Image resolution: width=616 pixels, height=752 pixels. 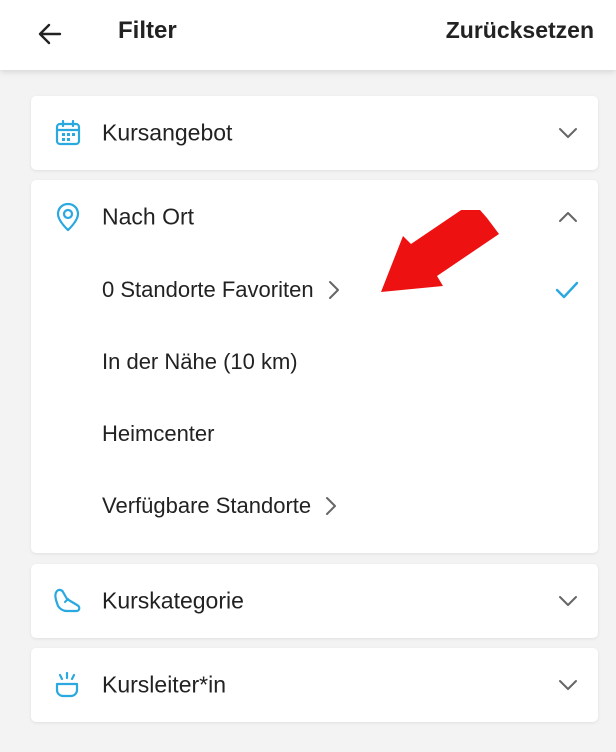 What do you see at coordinates (314, 217) in the screenshot?
I see `section-header-nach-ort: Nach Ort` at bounding box center [314, 217].